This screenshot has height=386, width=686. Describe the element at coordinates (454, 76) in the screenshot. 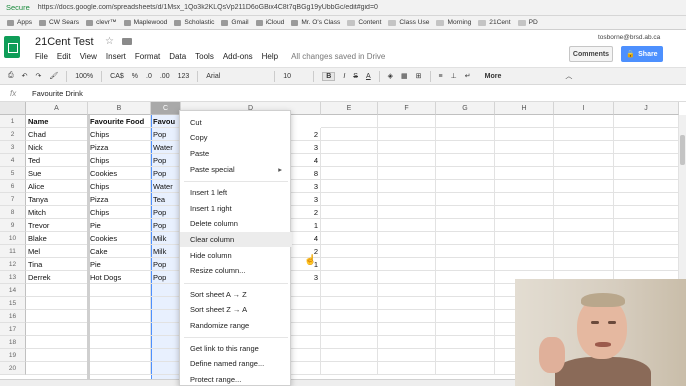

I see `valign-icon: ⊥` at that location.